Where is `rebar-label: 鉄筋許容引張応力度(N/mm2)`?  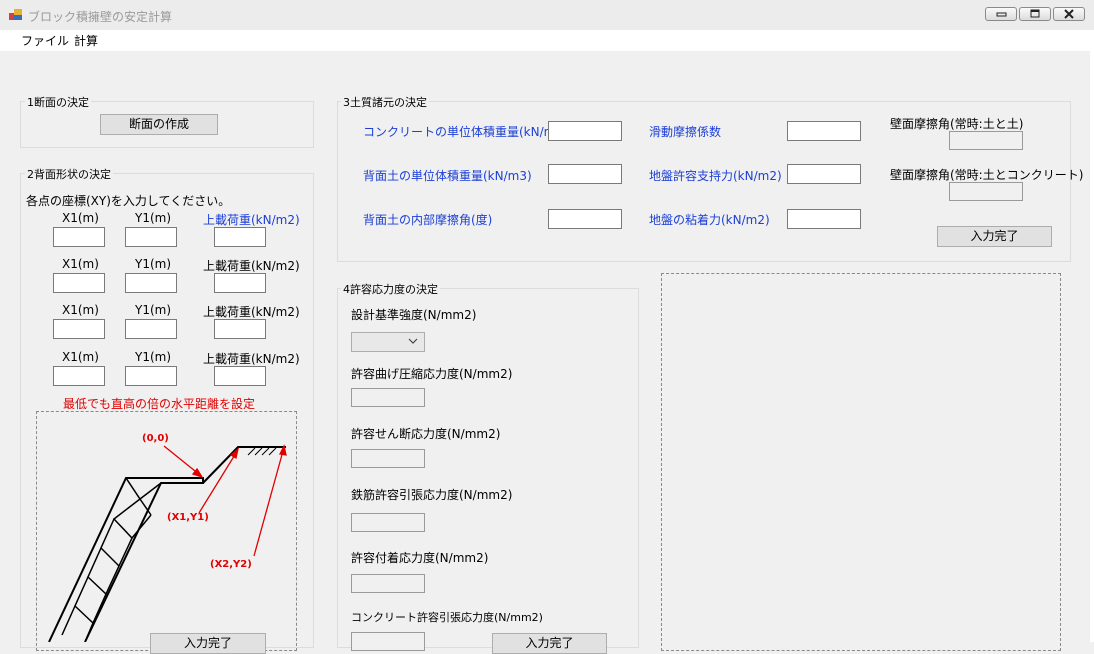 rebar-label: 鉄筋許容引張応力度(N/mm2) is located at coordinates (432, 495).